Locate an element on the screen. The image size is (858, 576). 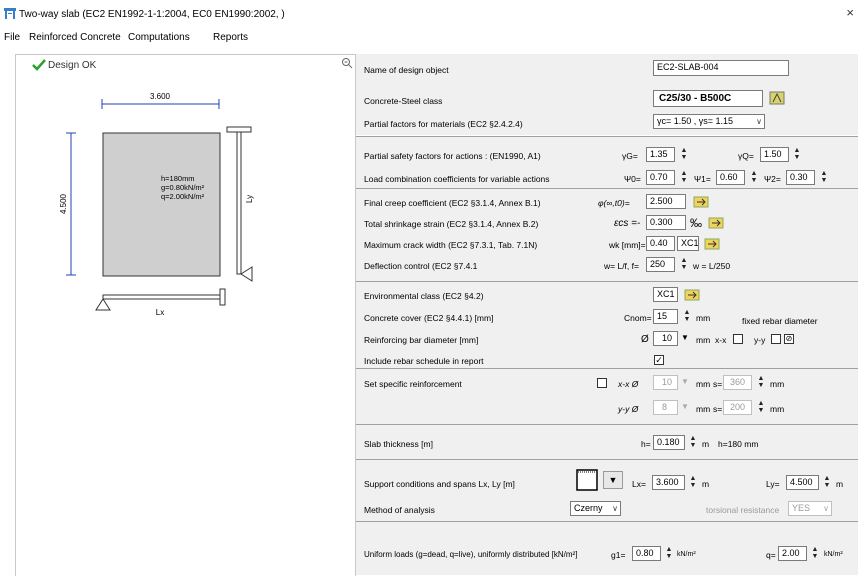
fixed-diameter-label: fixed rebar diameter is located at coordinates (780, 321).